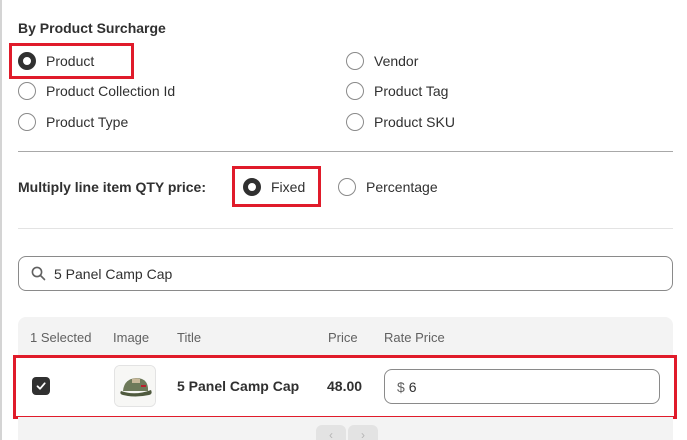 The width and height of the screenshot is (687, 440). I want to click on currency-prefix: $, so click(401, 386).